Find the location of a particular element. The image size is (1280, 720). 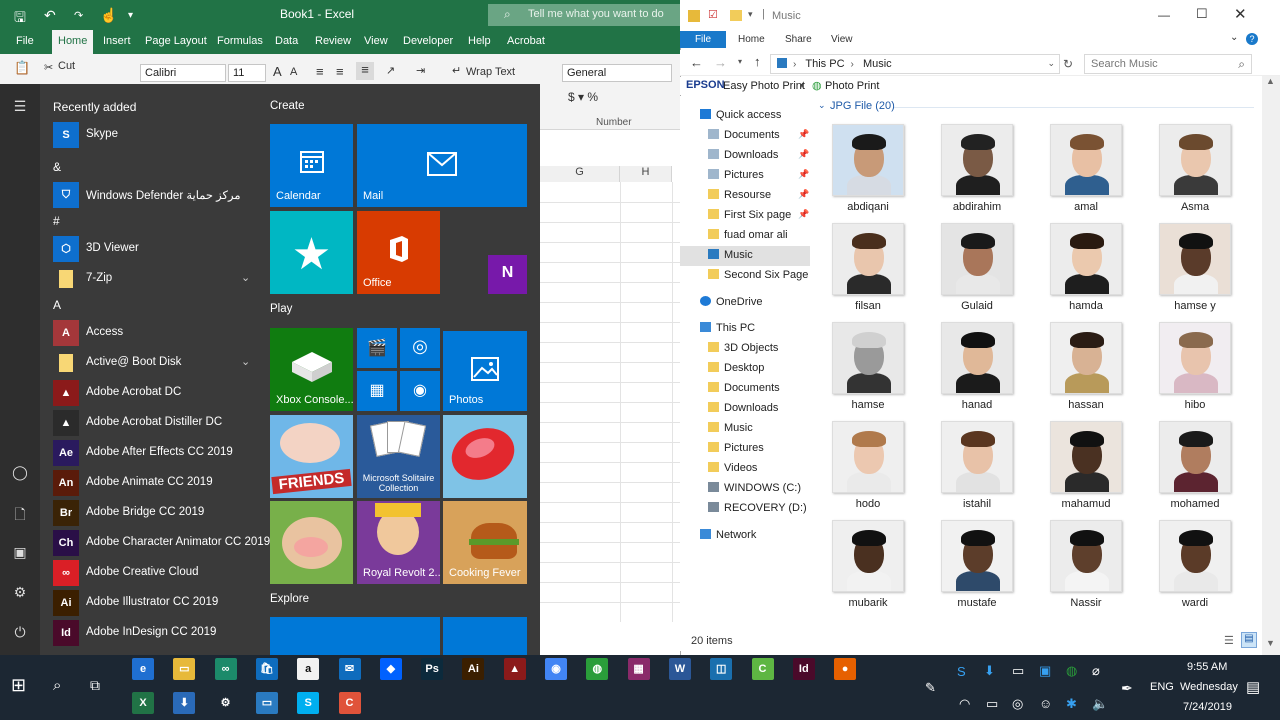

winrar-icon: ▦ is located at coordinates (638, 669).